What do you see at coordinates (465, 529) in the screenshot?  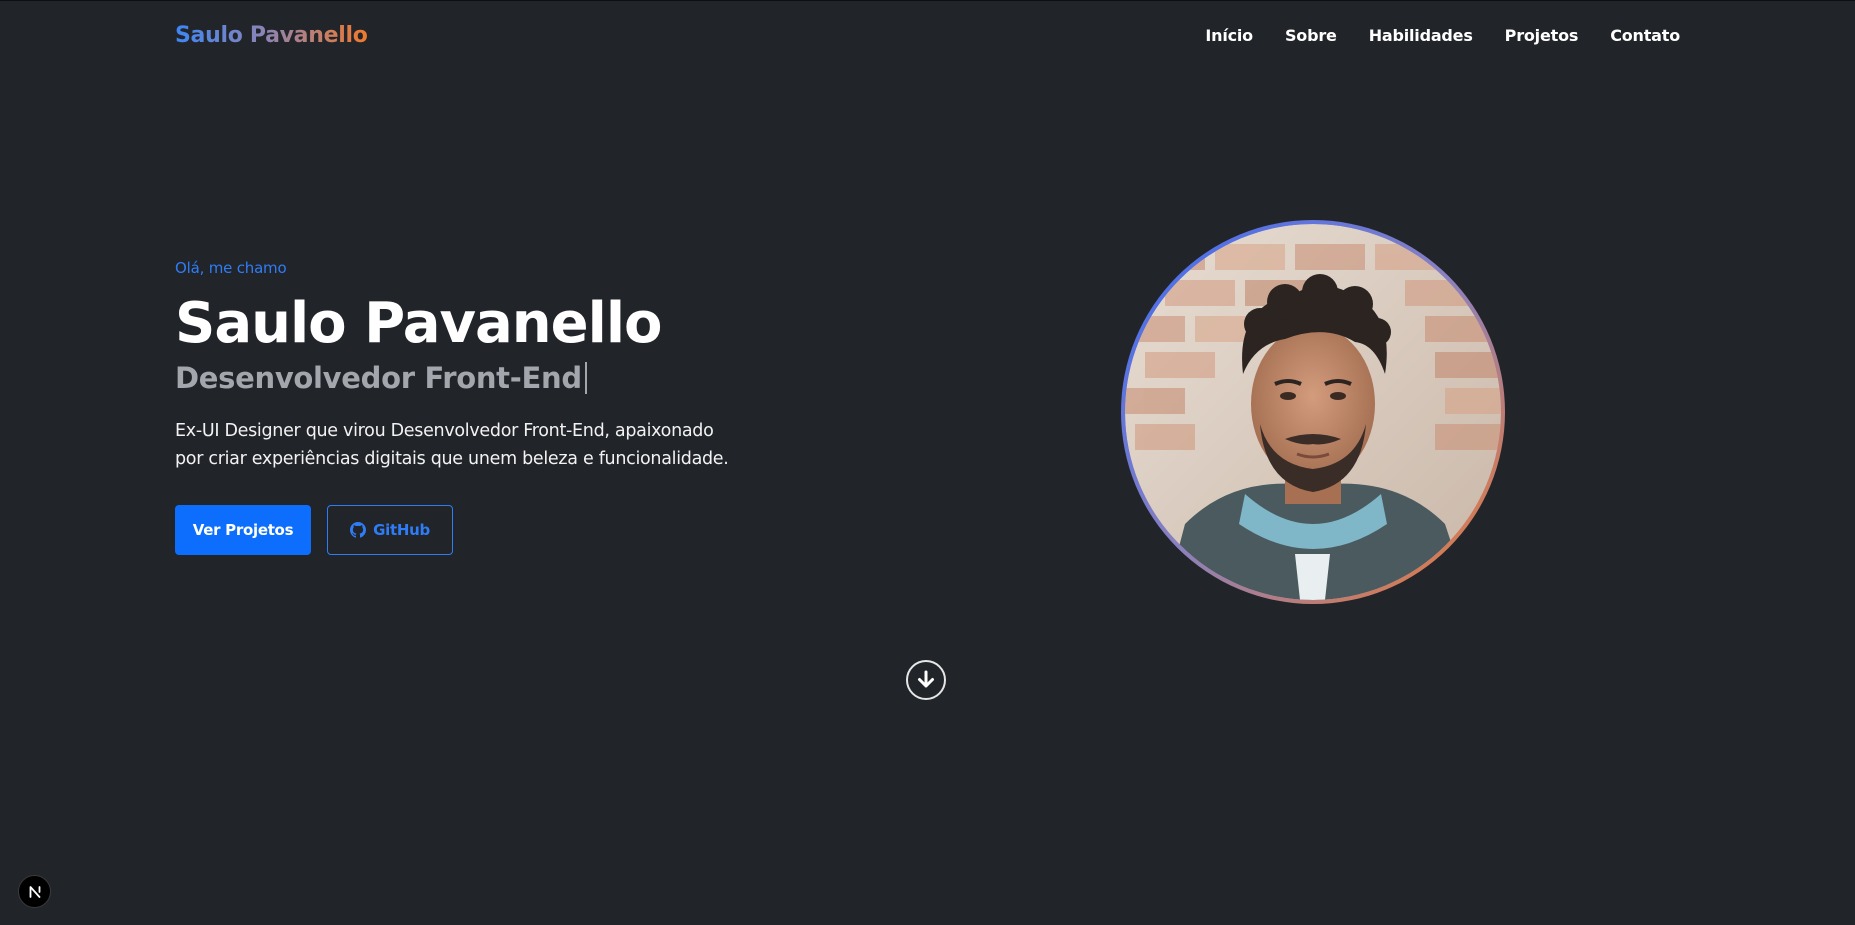 I see `hero-actions: Ver Projetos GitHub` at bounding box center [465, 529].